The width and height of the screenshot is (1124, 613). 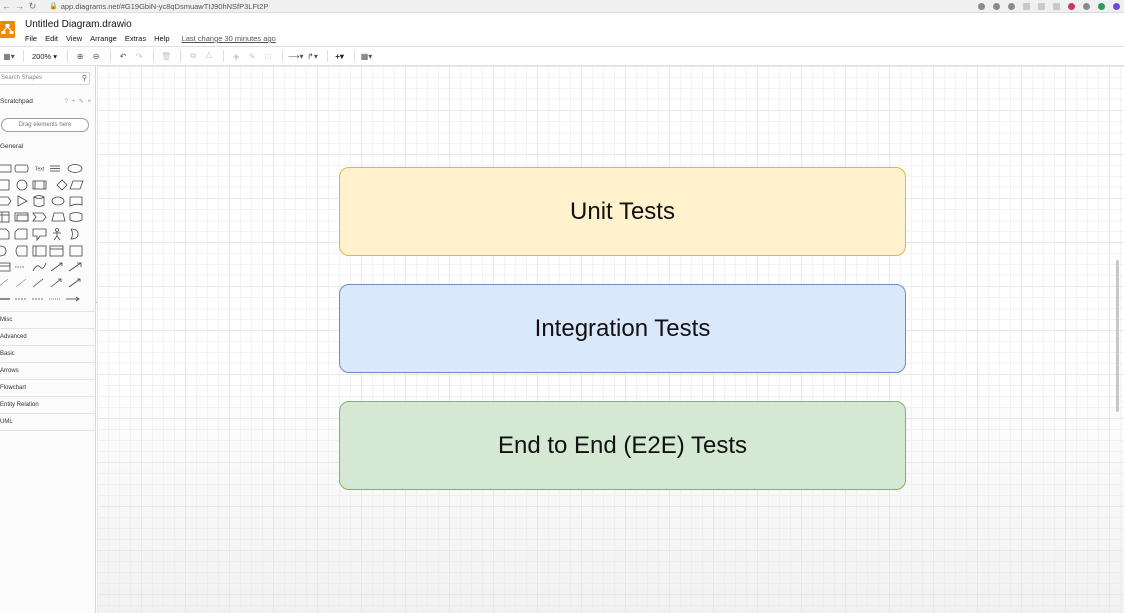 What do you see at coordinates (96, 56) in the screenshot?
I see `zoom-out-icon: ⊖` at bounding box center [96, 56].